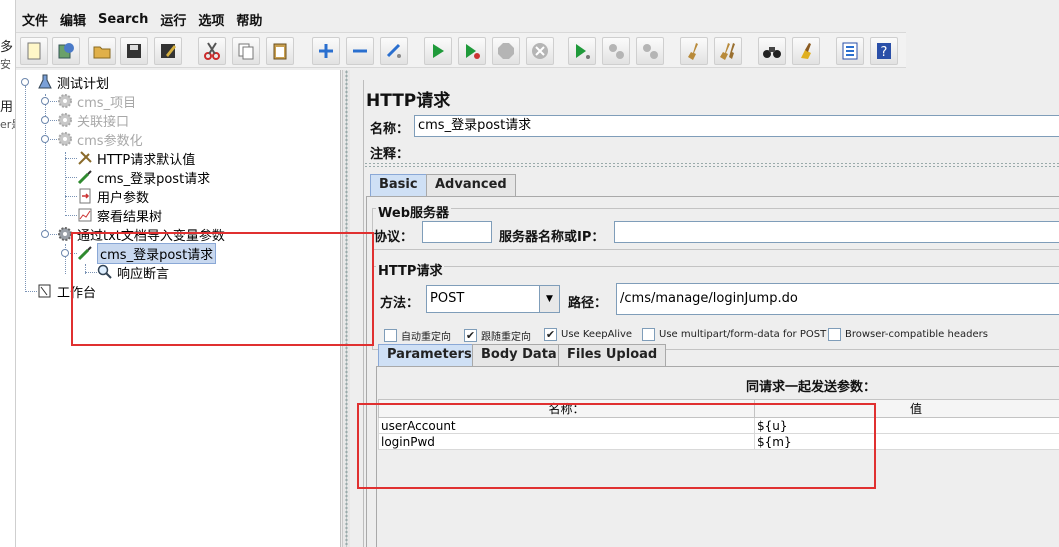 The height and width of the screenshot is (547, 1059). Describe the element at coordinates (916, 334) in the screenshot. I see `checkbox-label: Browser-compatible headers` at that location.